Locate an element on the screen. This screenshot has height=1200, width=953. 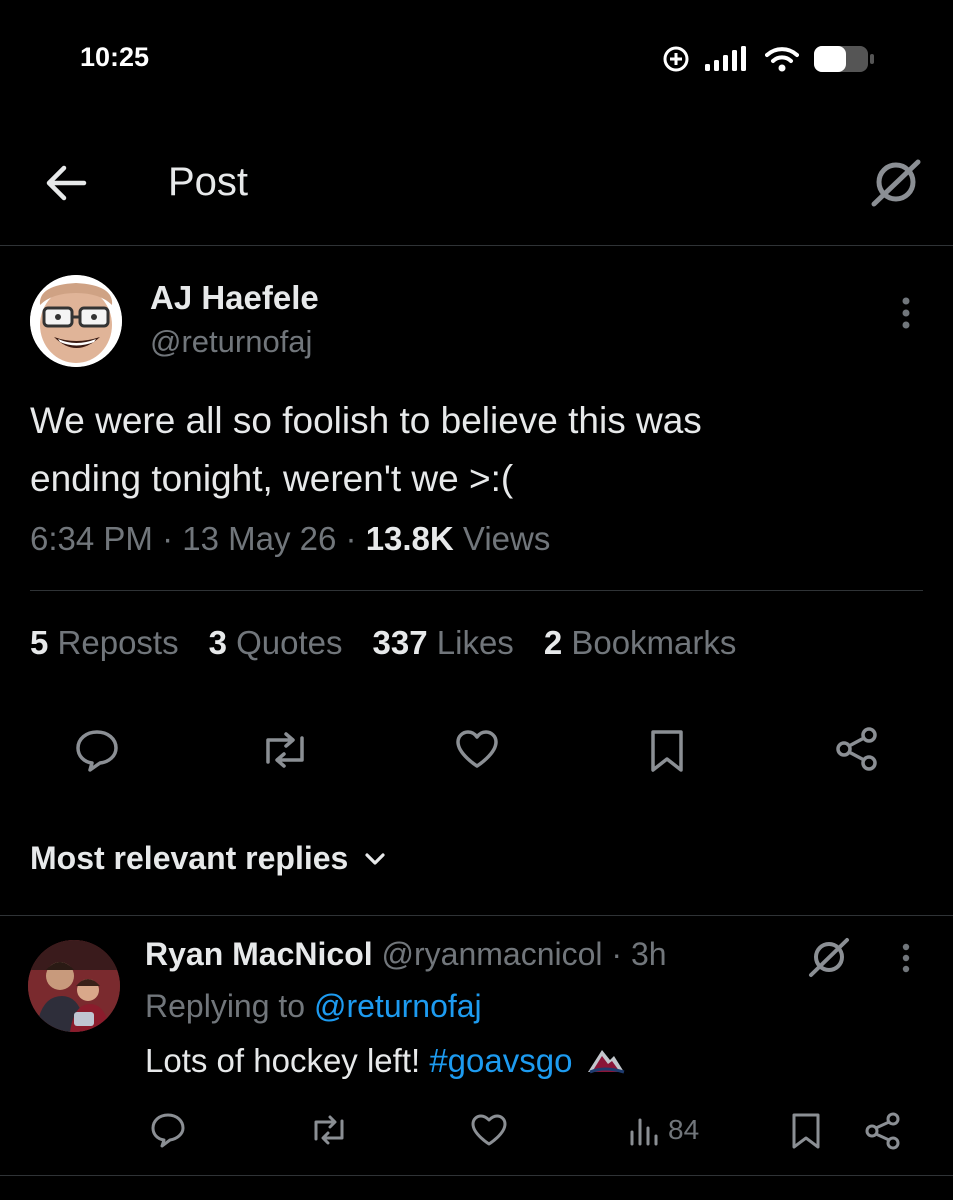
author-name: AJ Haefele is located at coordinates (234, 298).